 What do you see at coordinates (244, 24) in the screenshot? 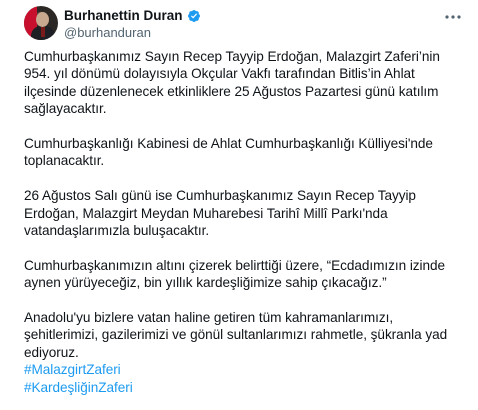
I see `tweet-header: Burhanettin Duran @burhanduran` at bounding box center [244, 24].